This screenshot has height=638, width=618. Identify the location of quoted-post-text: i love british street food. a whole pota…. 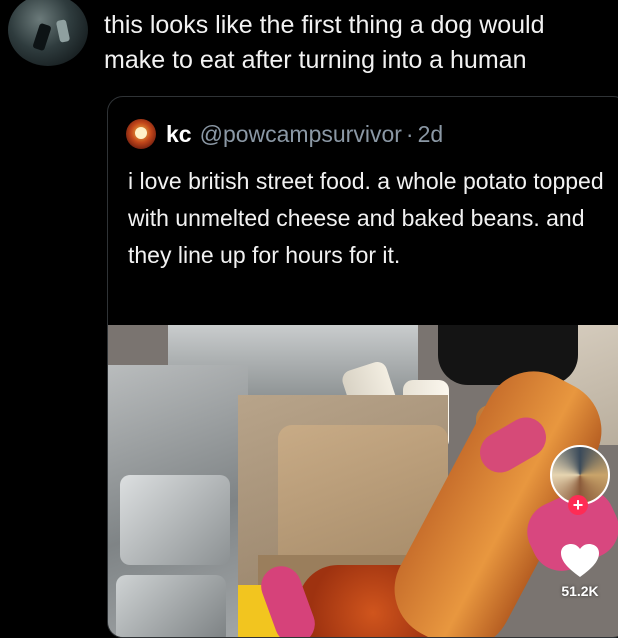
(366, 218).